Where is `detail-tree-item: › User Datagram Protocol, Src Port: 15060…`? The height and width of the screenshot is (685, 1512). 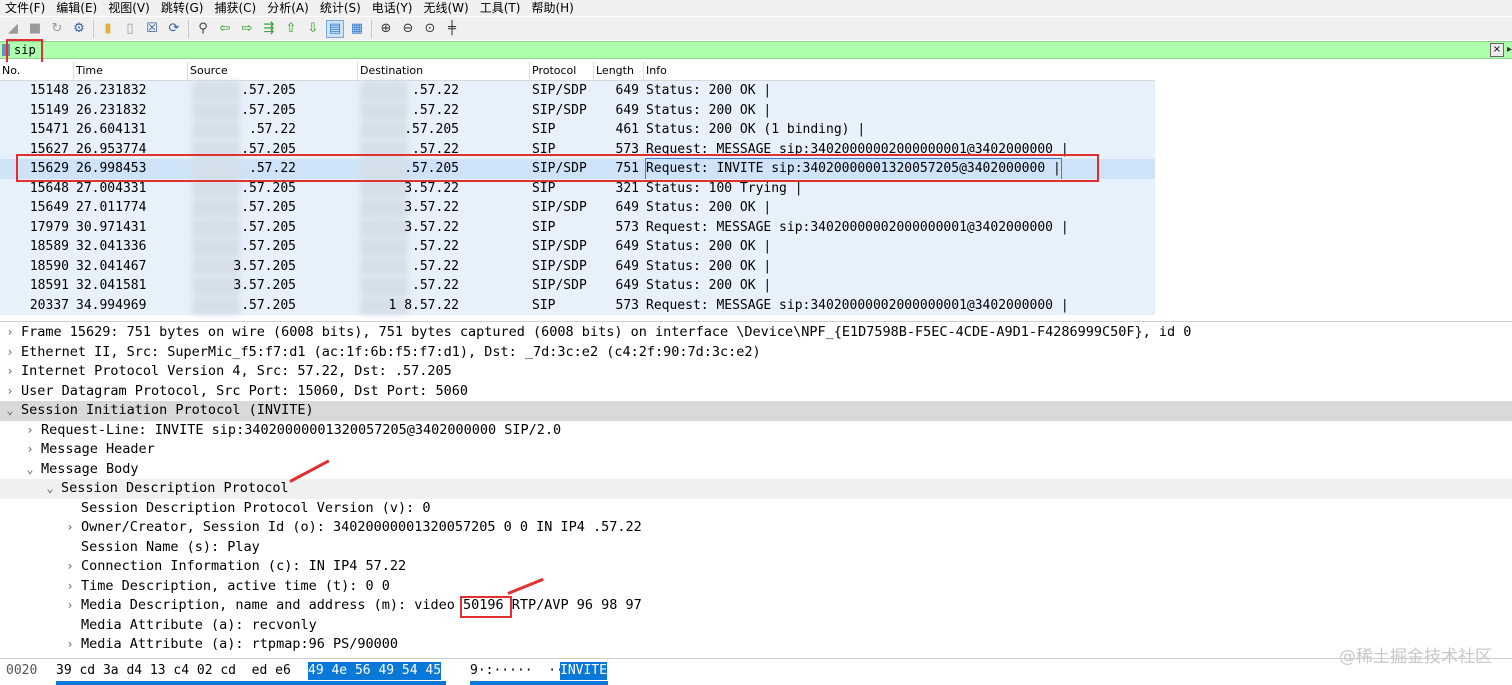 detail-tree-item: › User Datagram Protocol, Src Port: 15060… is located at coordinates (756, 392).